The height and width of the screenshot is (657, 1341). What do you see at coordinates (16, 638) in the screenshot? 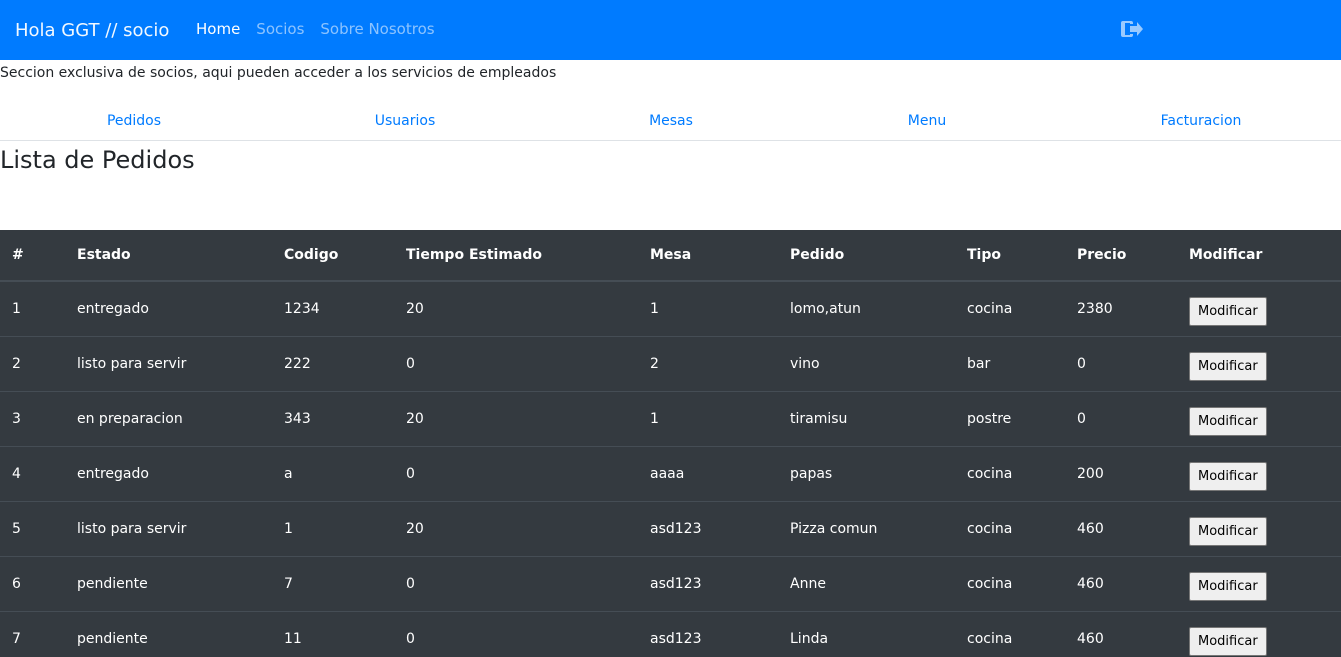
I see `row-number: 7` at bounding box center [16, 638].